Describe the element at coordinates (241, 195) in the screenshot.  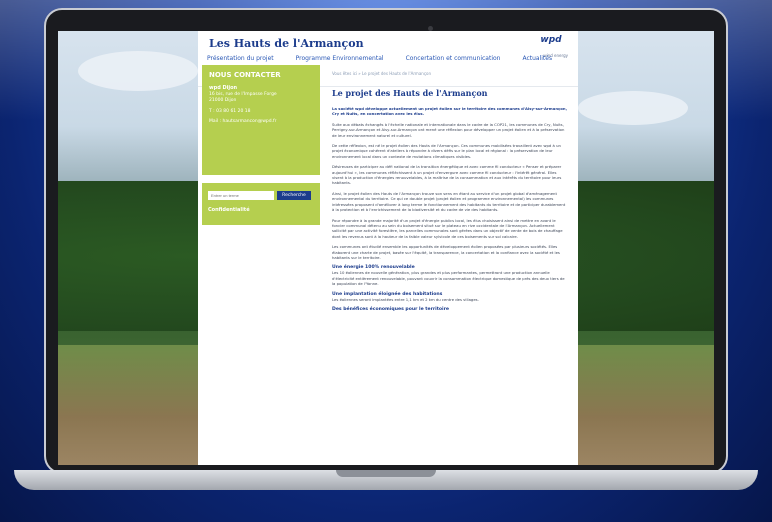
I see `search-input` at that location.